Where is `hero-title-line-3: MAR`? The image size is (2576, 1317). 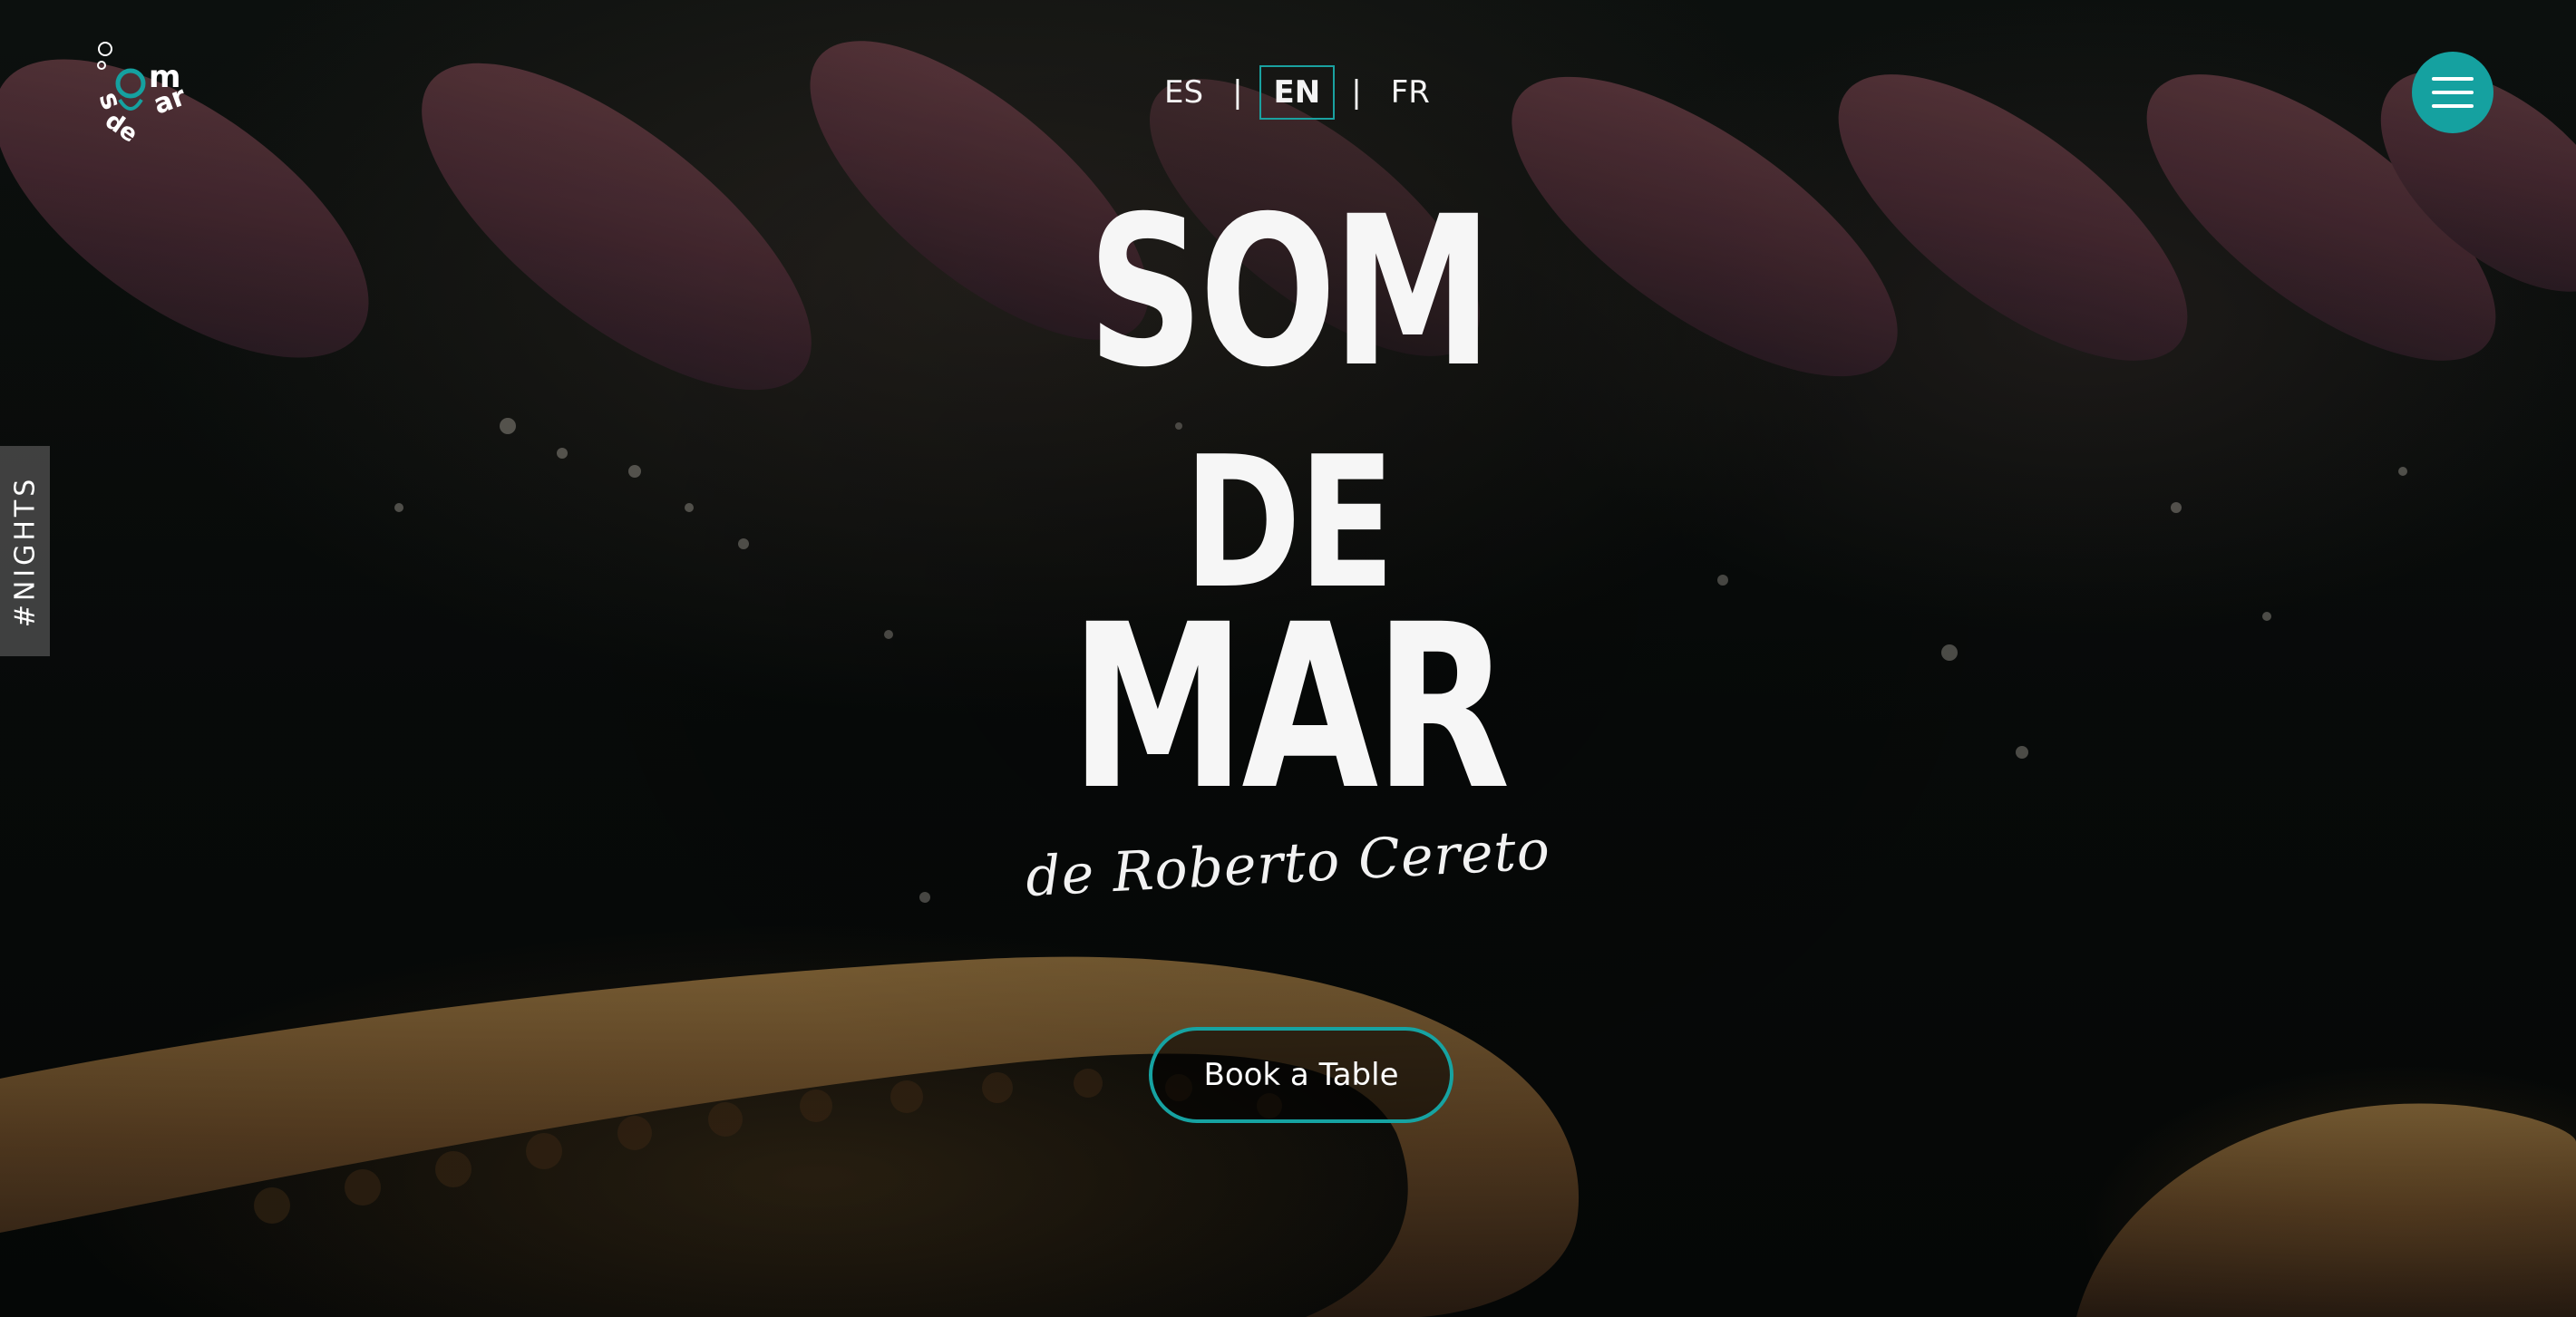 hero-title-line-3: MAR is located at coordinates (1290, 707).